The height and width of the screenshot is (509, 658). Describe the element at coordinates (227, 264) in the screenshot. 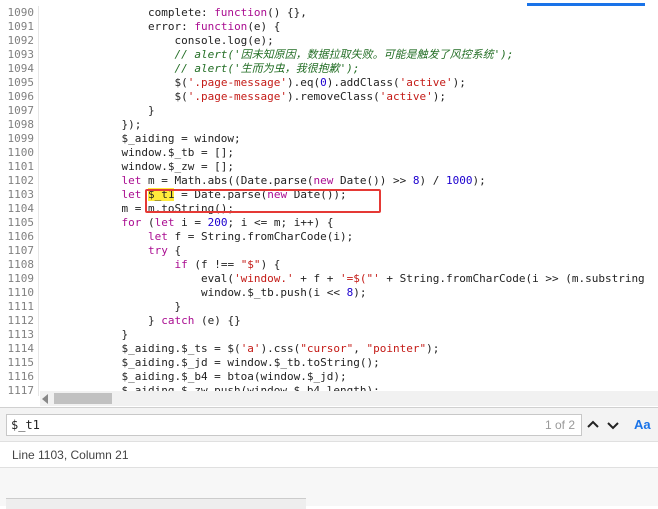

I see `line-code: if (f !== "$") {` at that location.